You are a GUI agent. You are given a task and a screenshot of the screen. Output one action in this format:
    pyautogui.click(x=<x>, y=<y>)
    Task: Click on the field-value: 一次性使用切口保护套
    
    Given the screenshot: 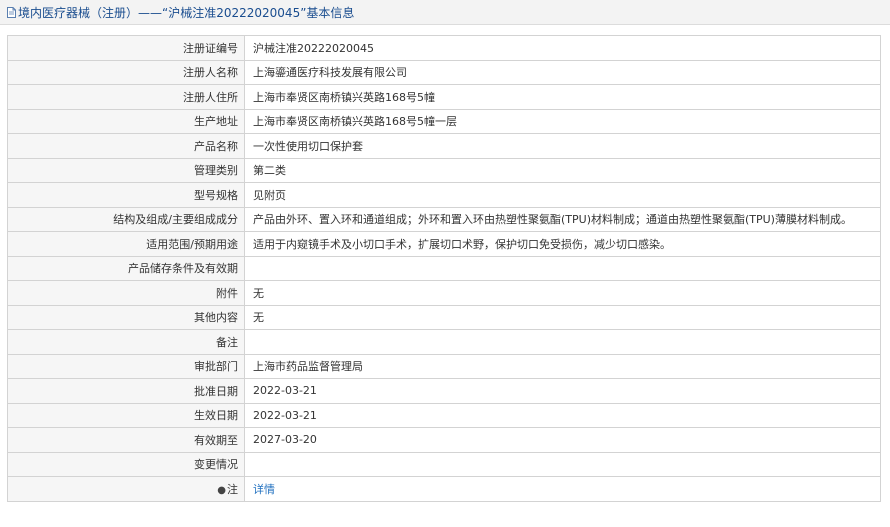 What is the action you would take?
    pyautogui.click(x=562, y=146)
    